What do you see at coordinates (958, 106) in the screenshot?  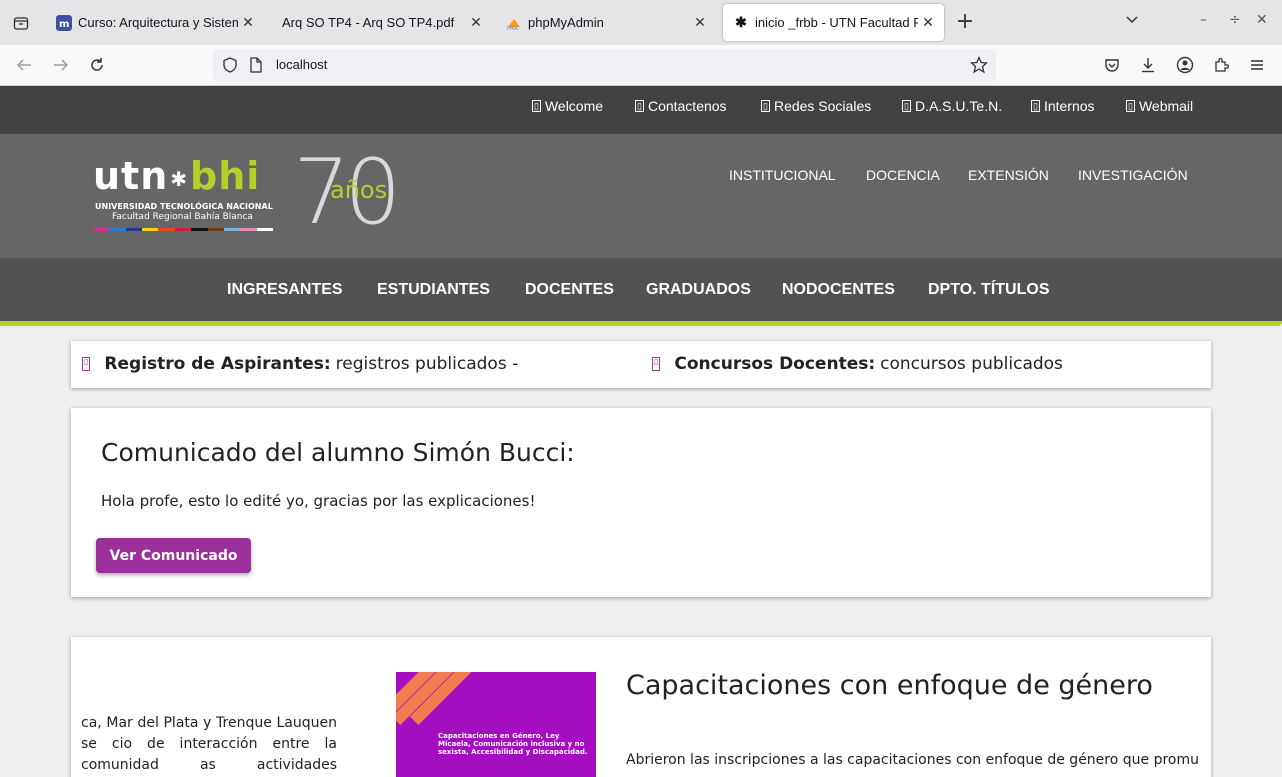 I see `top-link-label: D.A.S.U.Te.N.` at bounding box center [958, 106].